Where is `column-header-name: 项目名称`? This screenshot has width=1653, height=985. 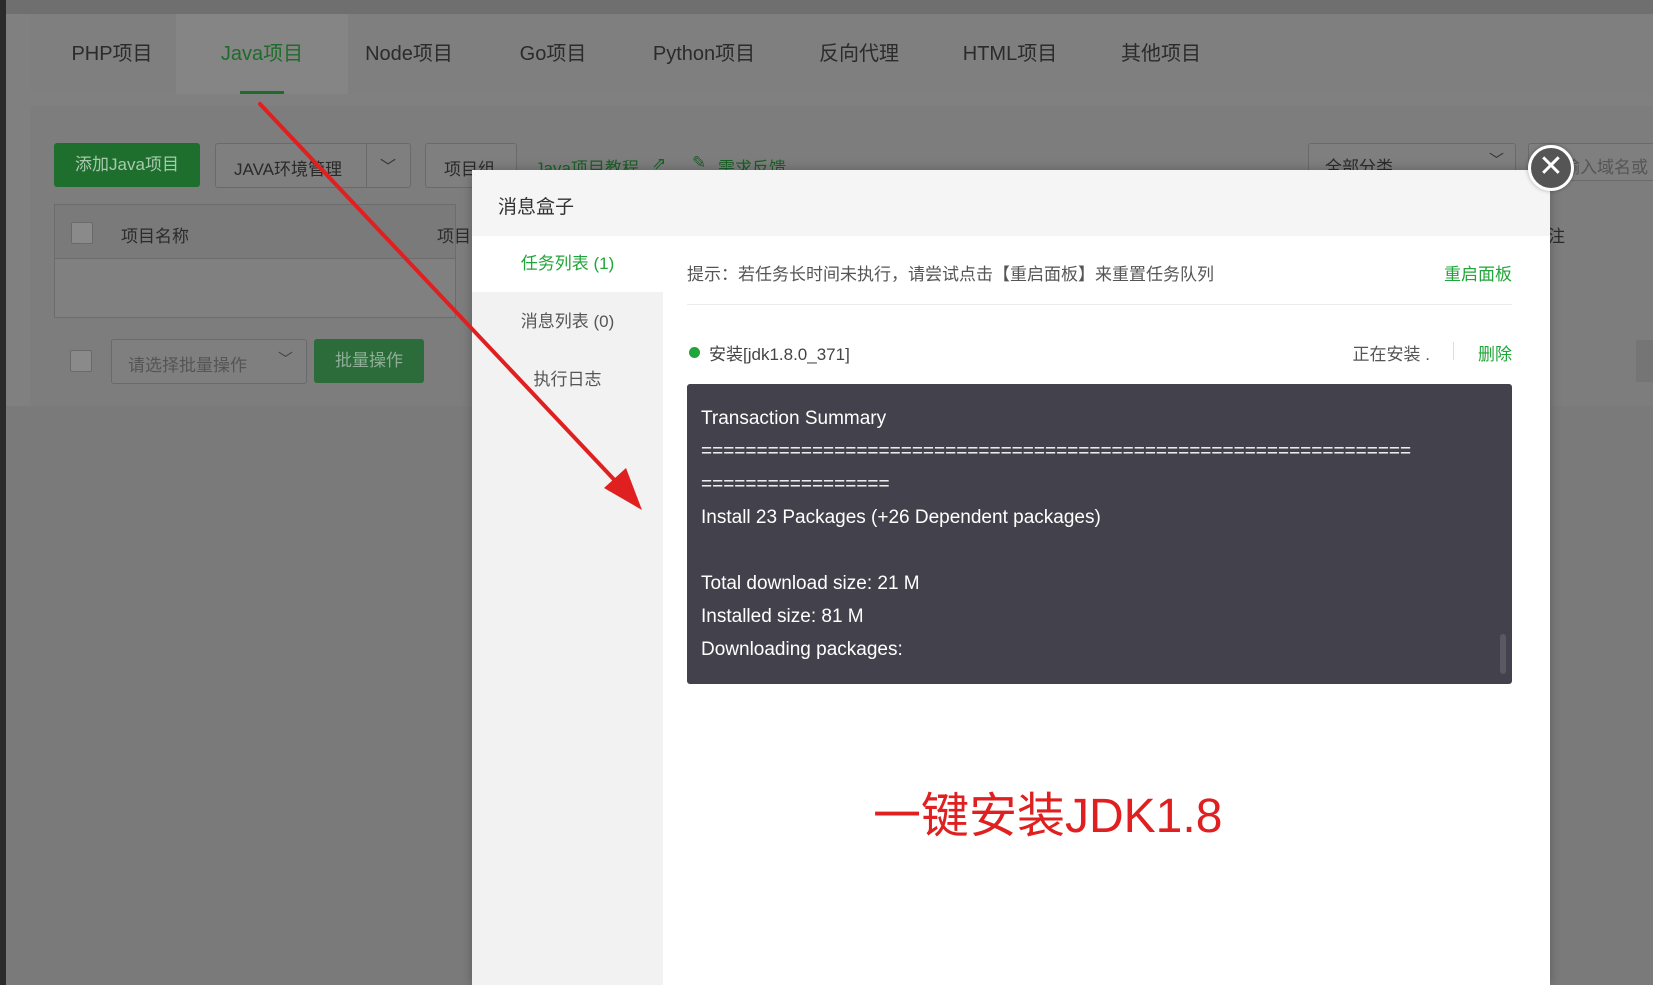 column-header-name: 项目名称 is located at coordinates (155, 236).